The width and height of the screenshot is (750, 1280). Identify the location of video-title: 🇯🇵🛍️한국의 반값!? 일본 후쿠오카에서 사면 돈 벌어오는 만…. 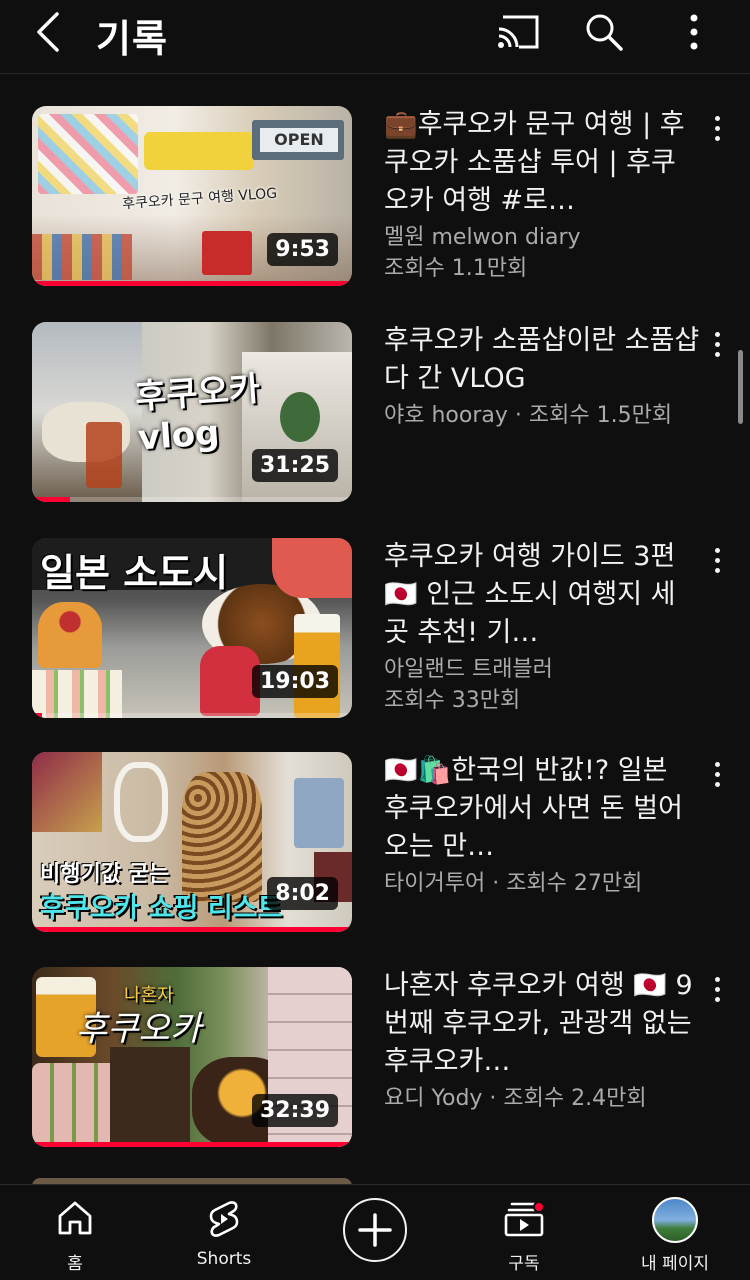
(542, 809).